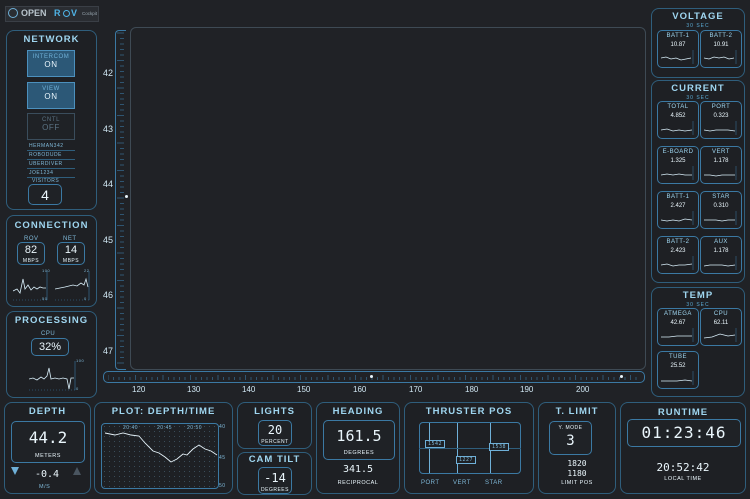  Describe the element at coordinates (678, 370) in the screenshot. I see `temp-card: TUBE 25.52` at that location.